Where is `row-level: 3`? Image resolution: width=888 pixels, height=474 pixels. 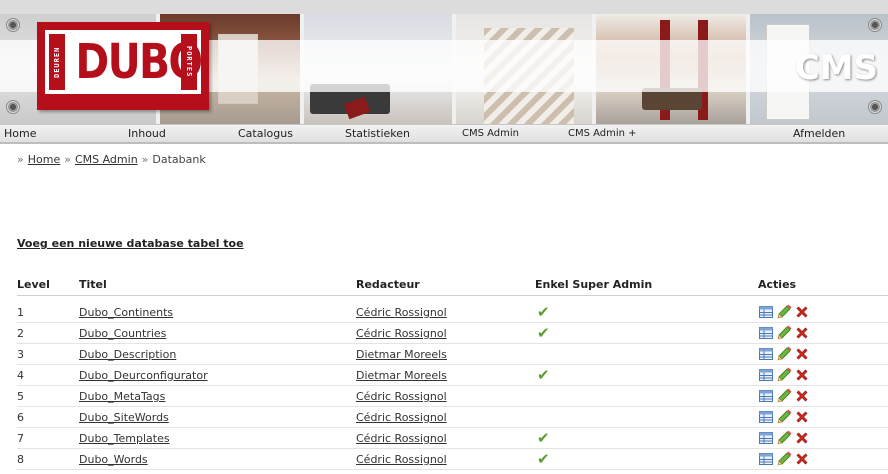 row-level: 3 is located at coordinates (20, 354).